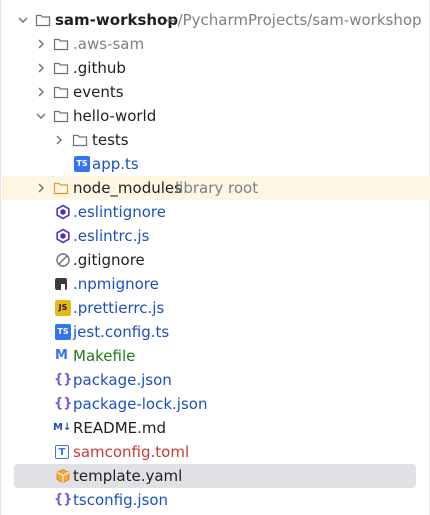  I want to click on tree-row-gitignore: .gitignore, so click(215, 260).